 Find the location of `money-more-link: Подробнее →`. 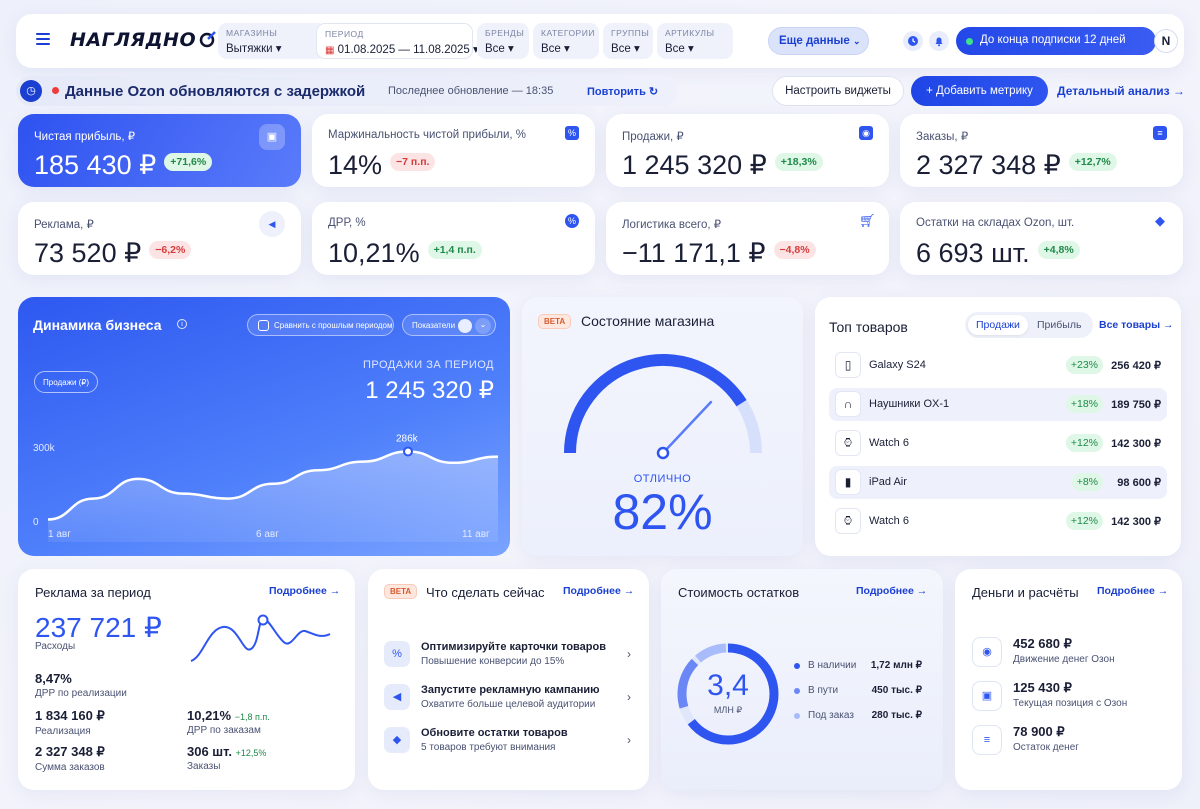

money-more-link: Подробнее → is located at coordinates (1132, 591).